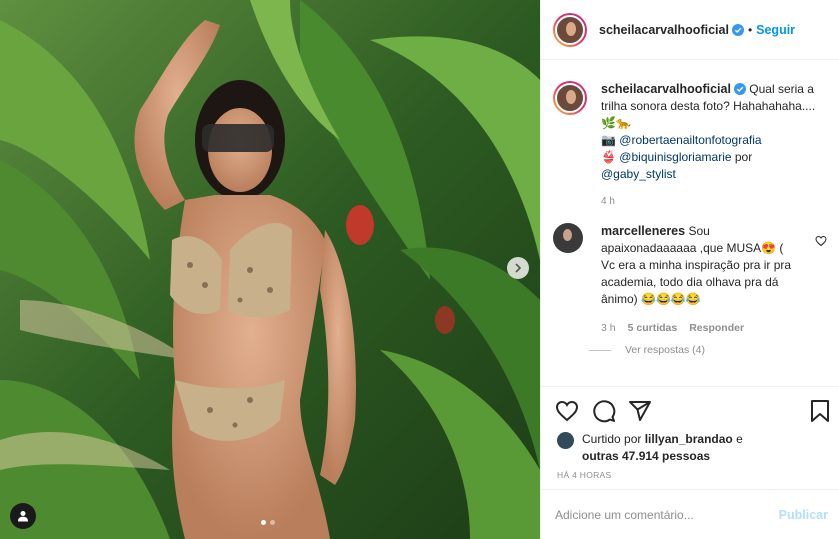 This screenshot has height=539, width=839. What do you see at coordinates (821, 241) in the screenshot?
I see `comment-like-heart-icon` at bounding box center [821, 241].